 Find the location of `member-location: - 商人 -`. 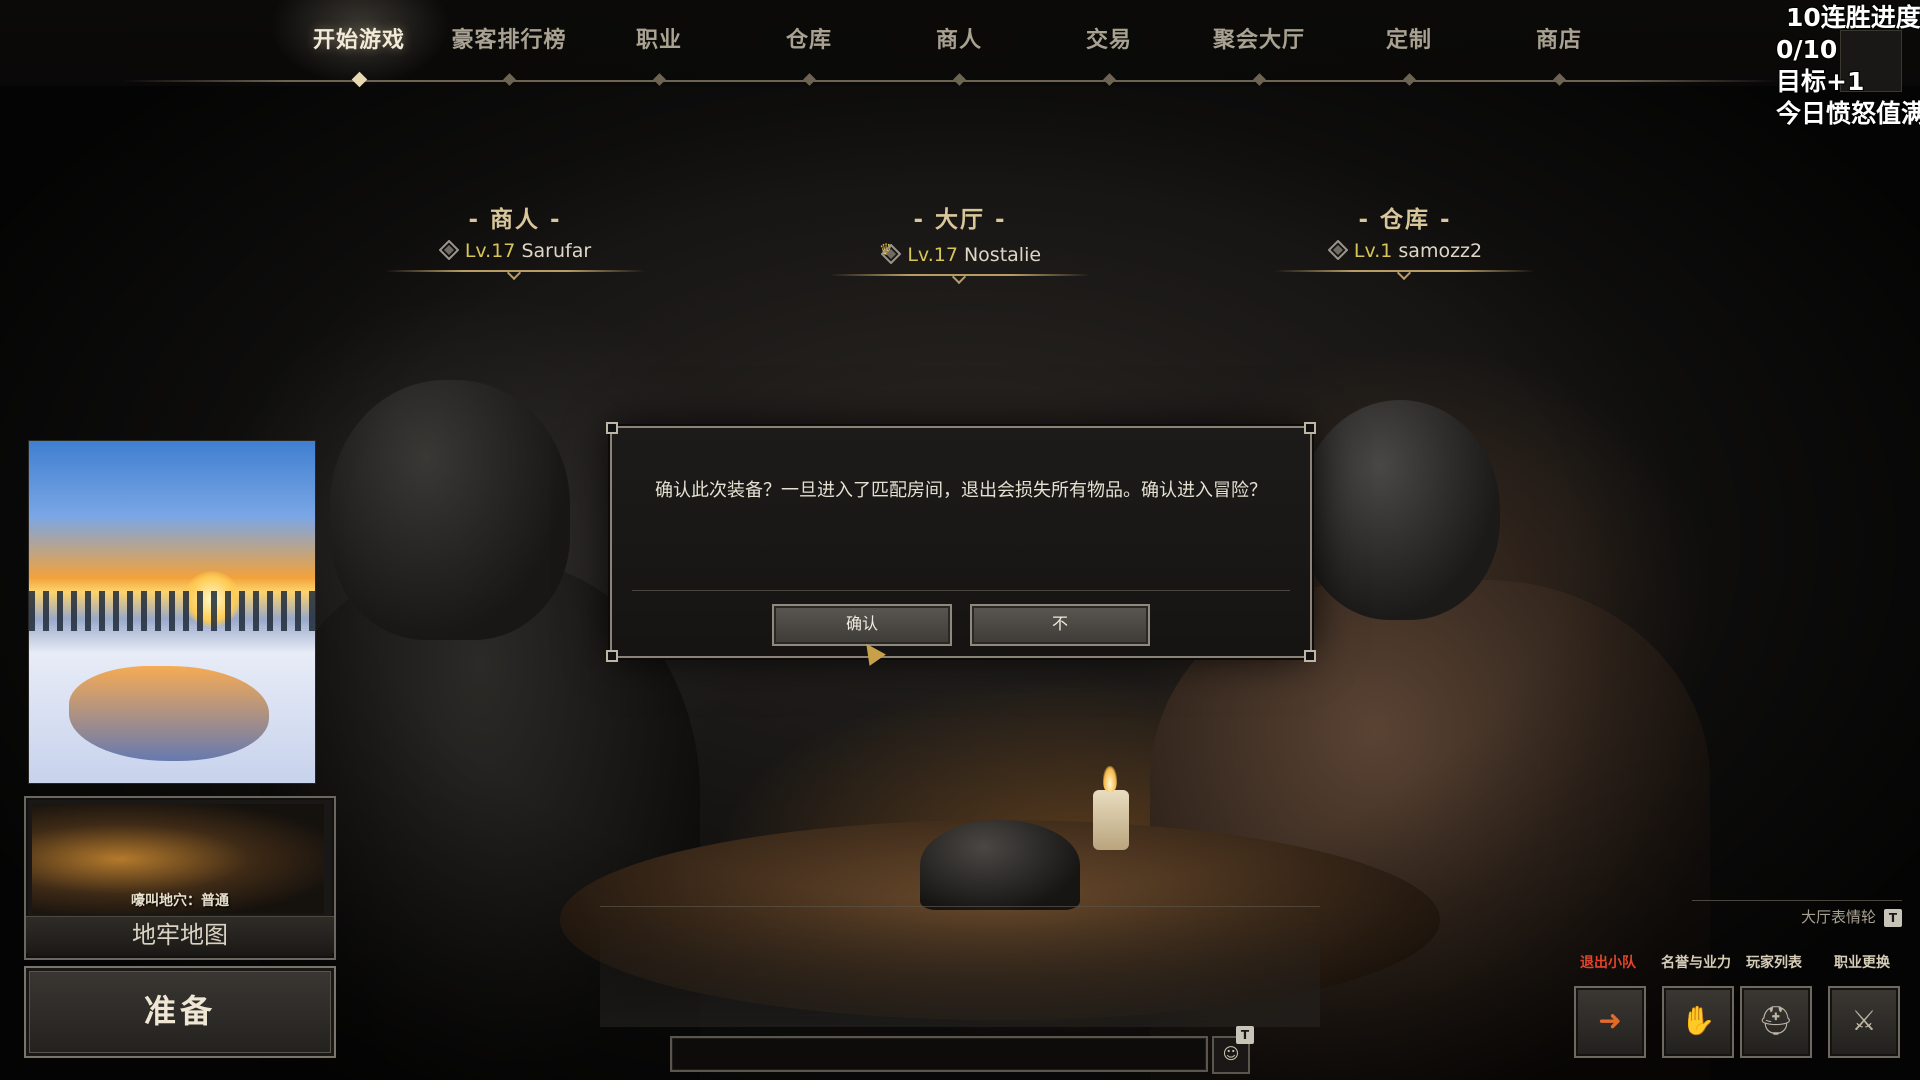

member-location: - 商人 - is located at coordinates (515, 220).